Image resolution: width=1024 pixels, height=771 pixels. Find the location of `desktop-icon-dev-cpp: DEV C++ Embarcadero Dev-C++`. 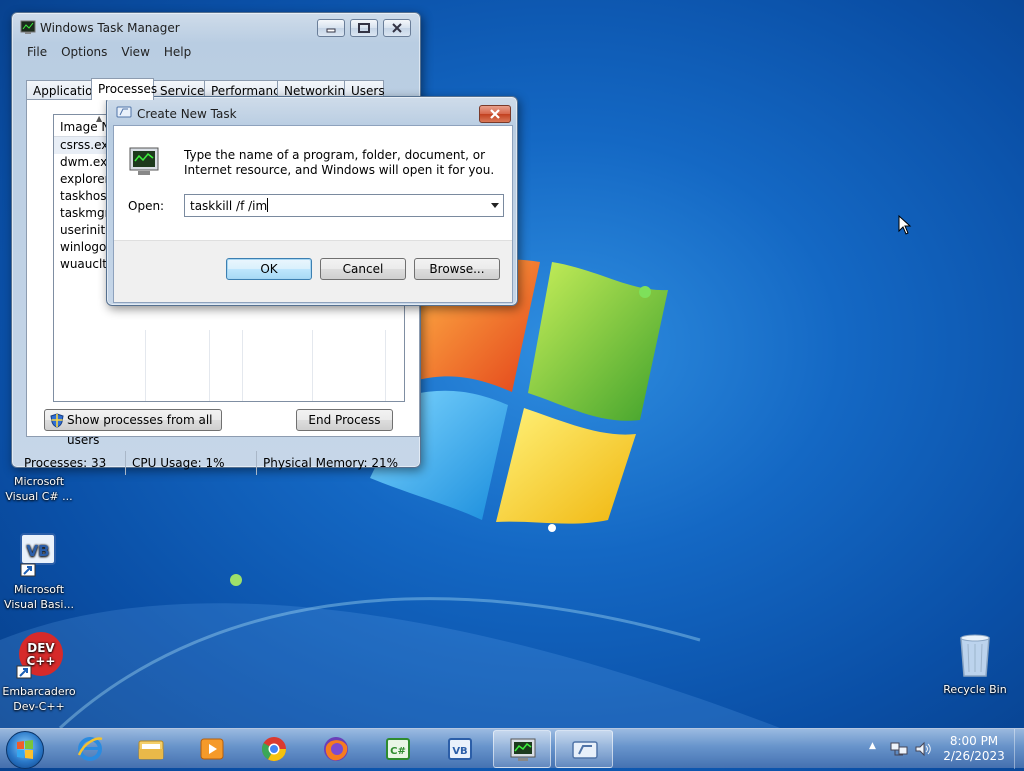

desktop-icon-dev-cpp: DEV C++ Embarcadero Dev-C++ is located at coordinates (39, 673).